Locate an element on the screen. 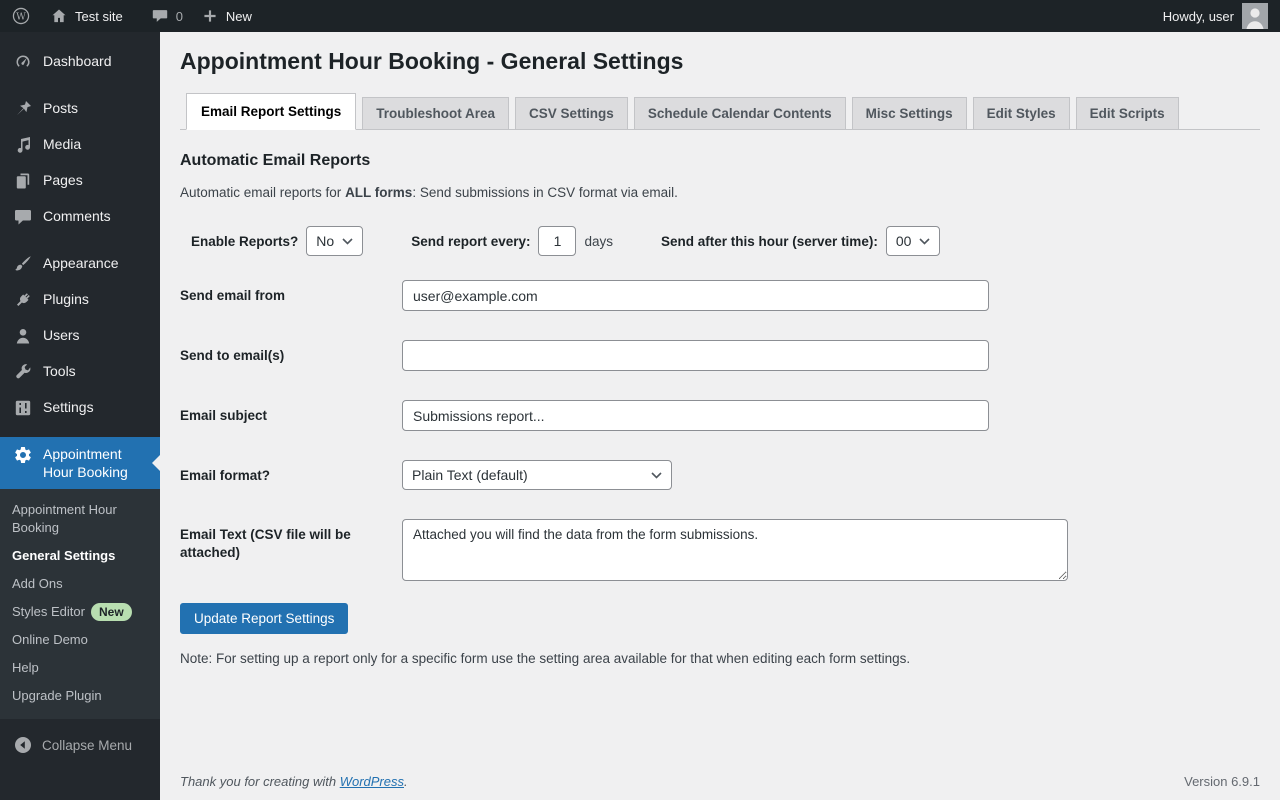 The image size is (1280, 800). plugins-icon is located at coordinates (23, 300).